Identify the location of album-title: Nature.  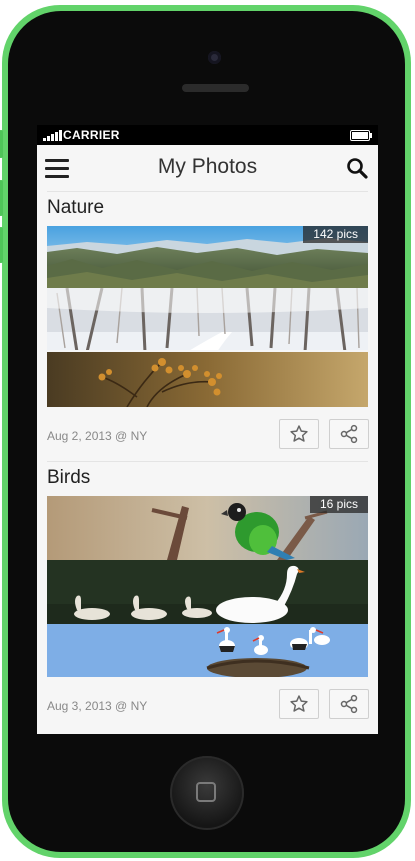
(75, 208).